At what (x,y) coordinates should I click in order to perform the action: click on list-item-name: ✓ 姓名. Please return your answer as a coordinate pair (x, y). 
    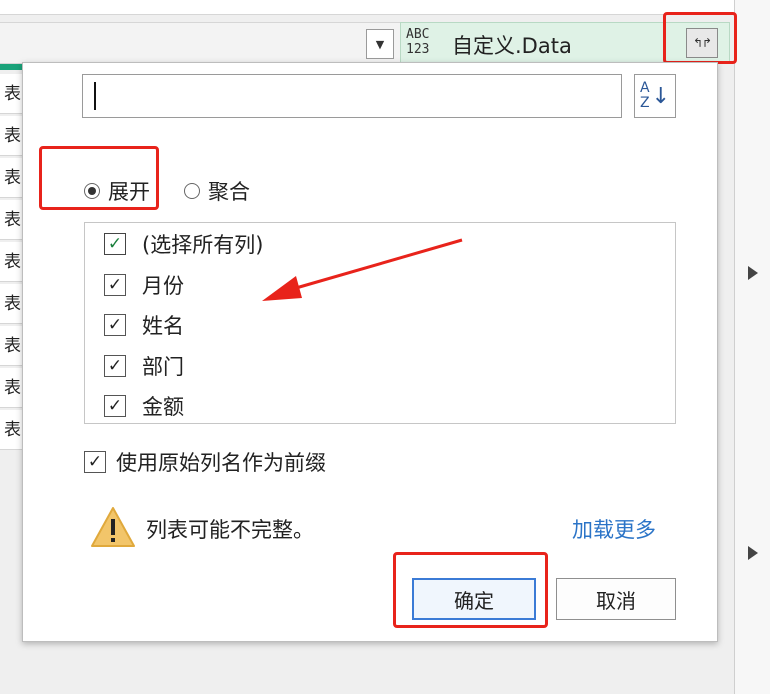
    Looking at the image, I should click on (144, 325).